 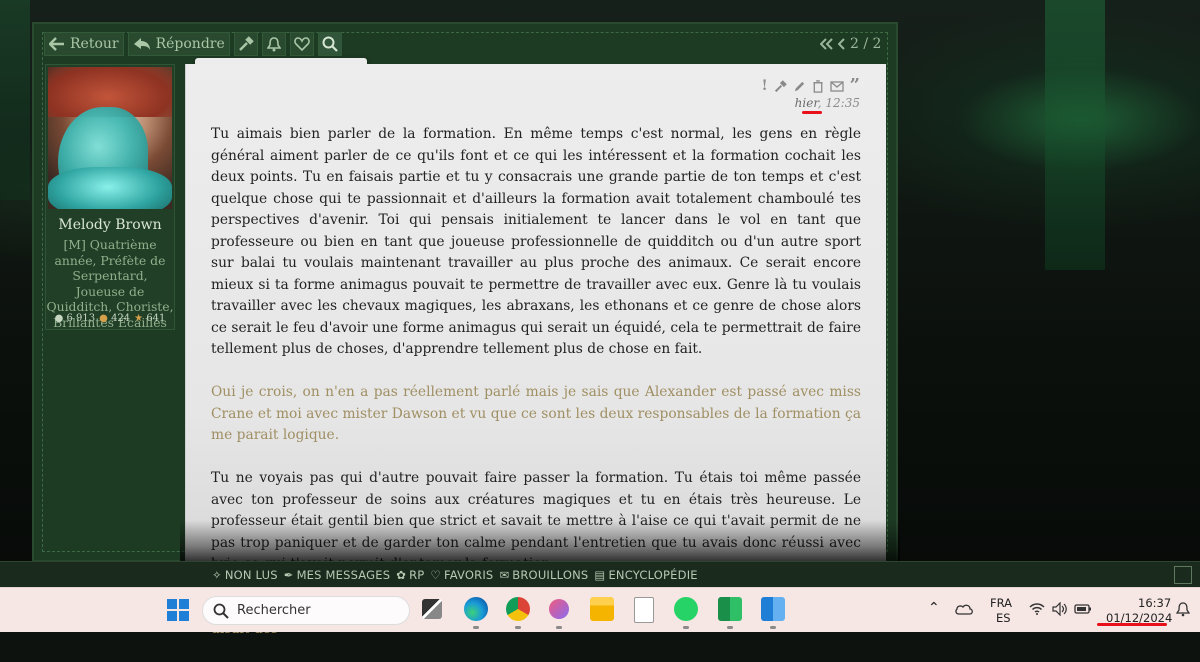 What do you see at coordinates (842, 103) in the screenshot?
I see `post-date-time: 12:35` at bounding box center [842, 103].